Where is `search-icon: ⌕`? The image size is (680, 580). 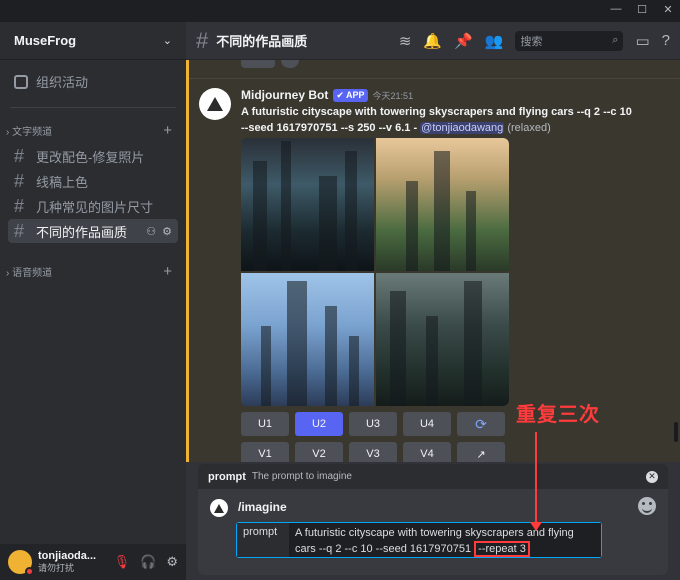 search-icon: ⌕ is located at coordinates (615, 40).